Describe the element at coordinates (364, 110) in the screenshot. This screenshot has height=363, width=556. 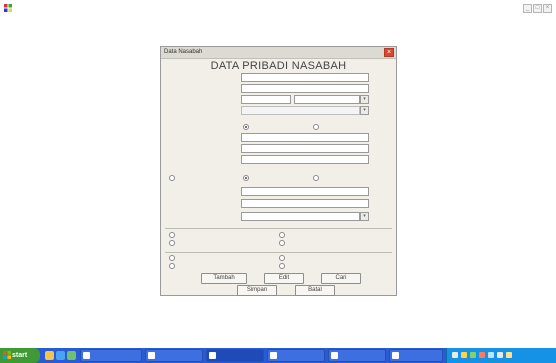
I see `field-4-dropdown-button: ▾` at that location.